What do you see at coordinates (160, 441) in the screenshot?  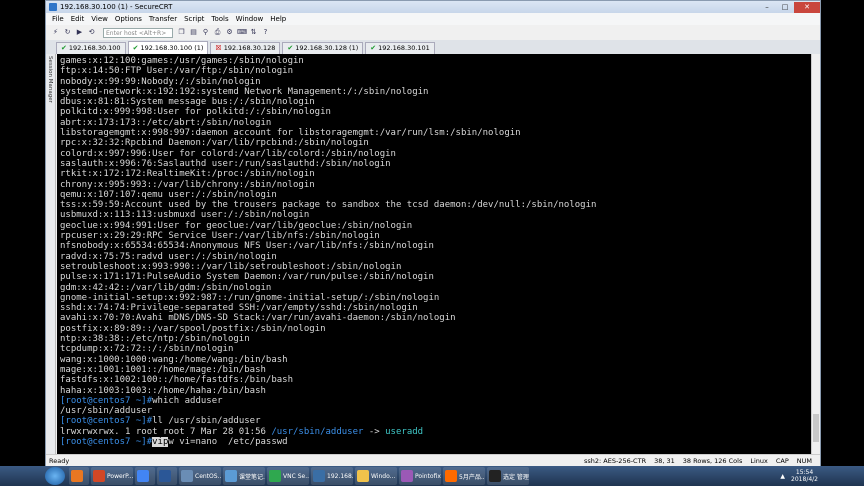 I see `selected-text: vip` at bounding box center [160, 441].